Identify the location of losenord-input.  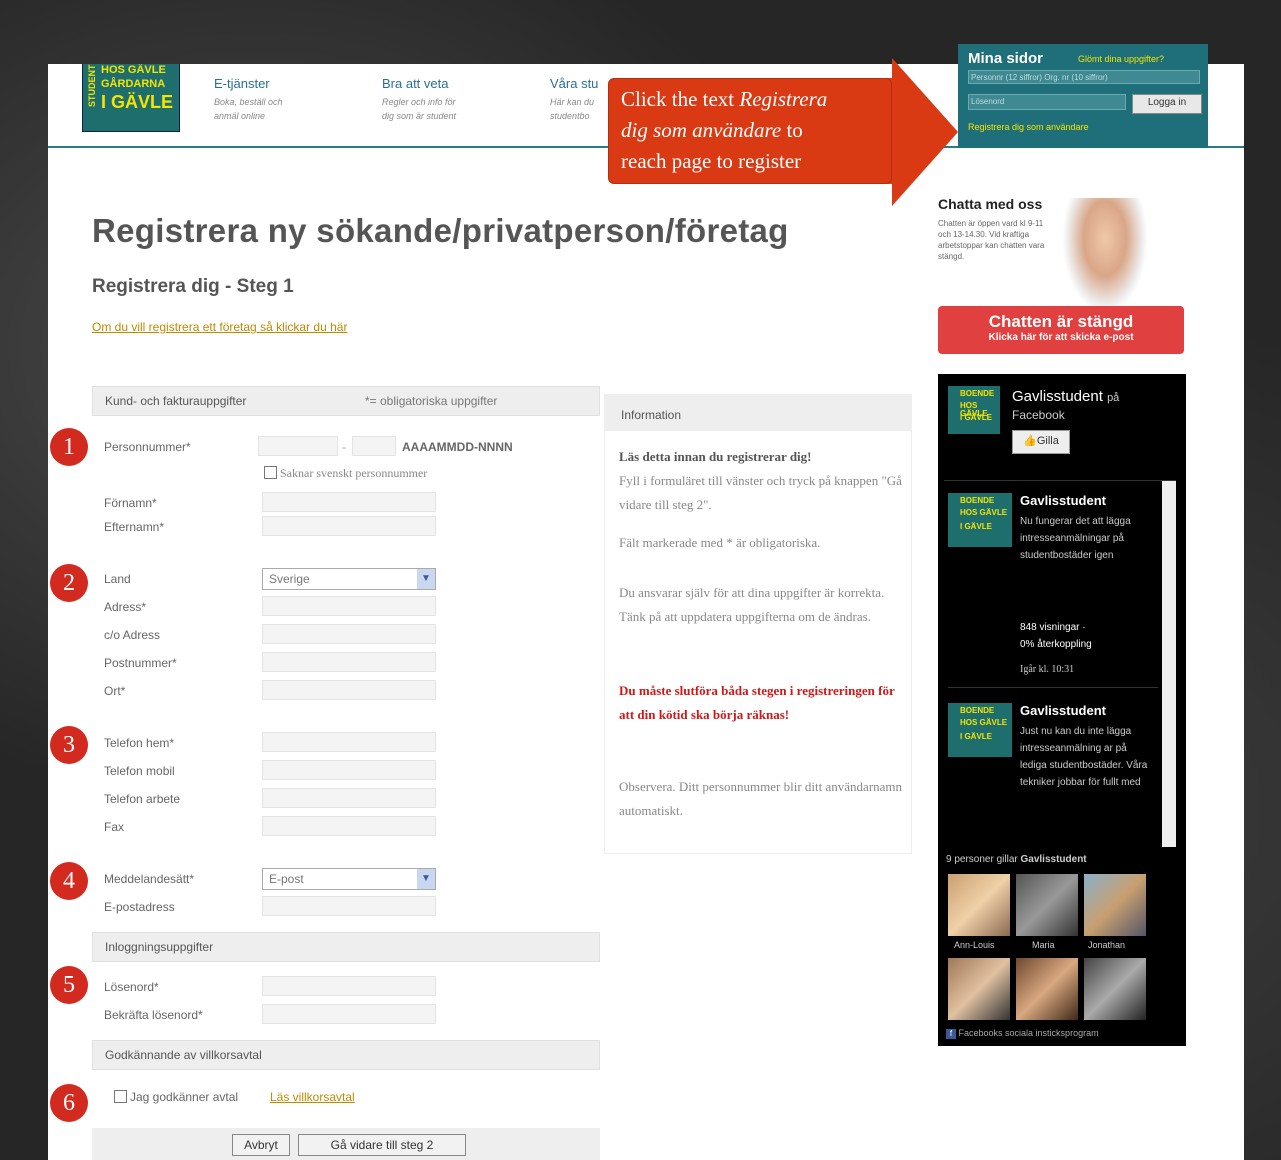
(349, 986).